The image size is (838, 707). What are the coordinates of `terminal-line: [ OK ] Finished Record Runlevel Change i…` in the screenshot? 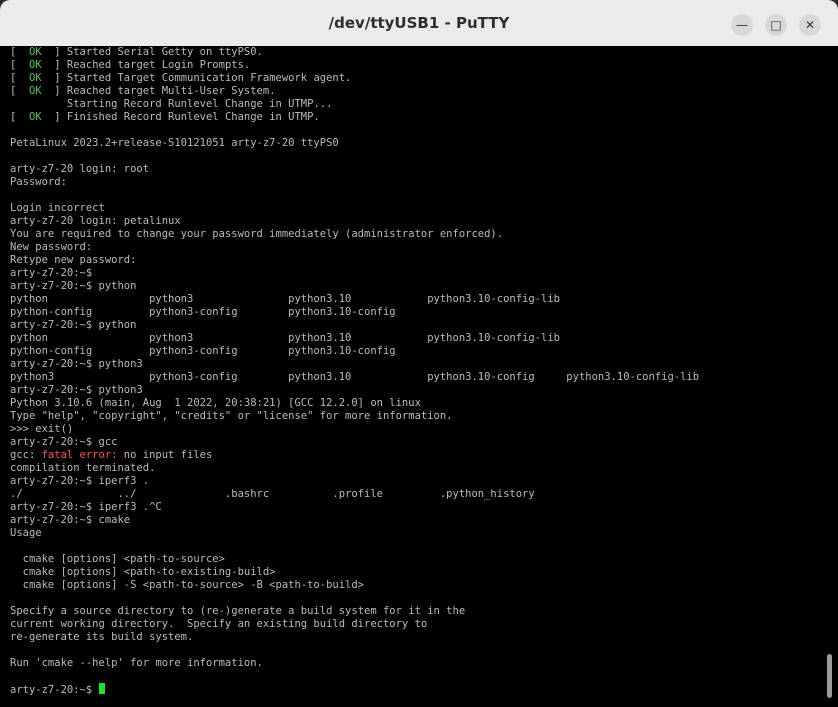 It's located at (165, 117).